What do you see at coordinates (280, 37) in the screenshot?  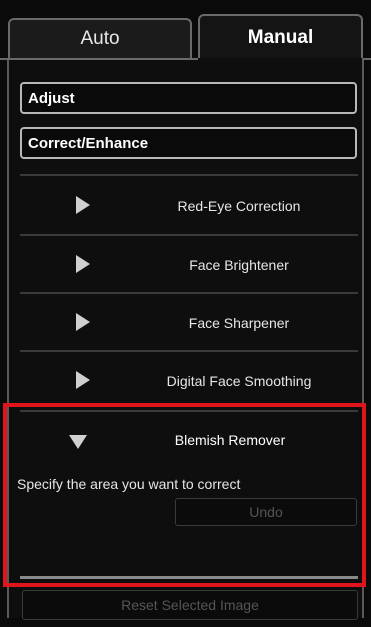 I see `tab-manual: Manual` at bounding box center [280, 37].